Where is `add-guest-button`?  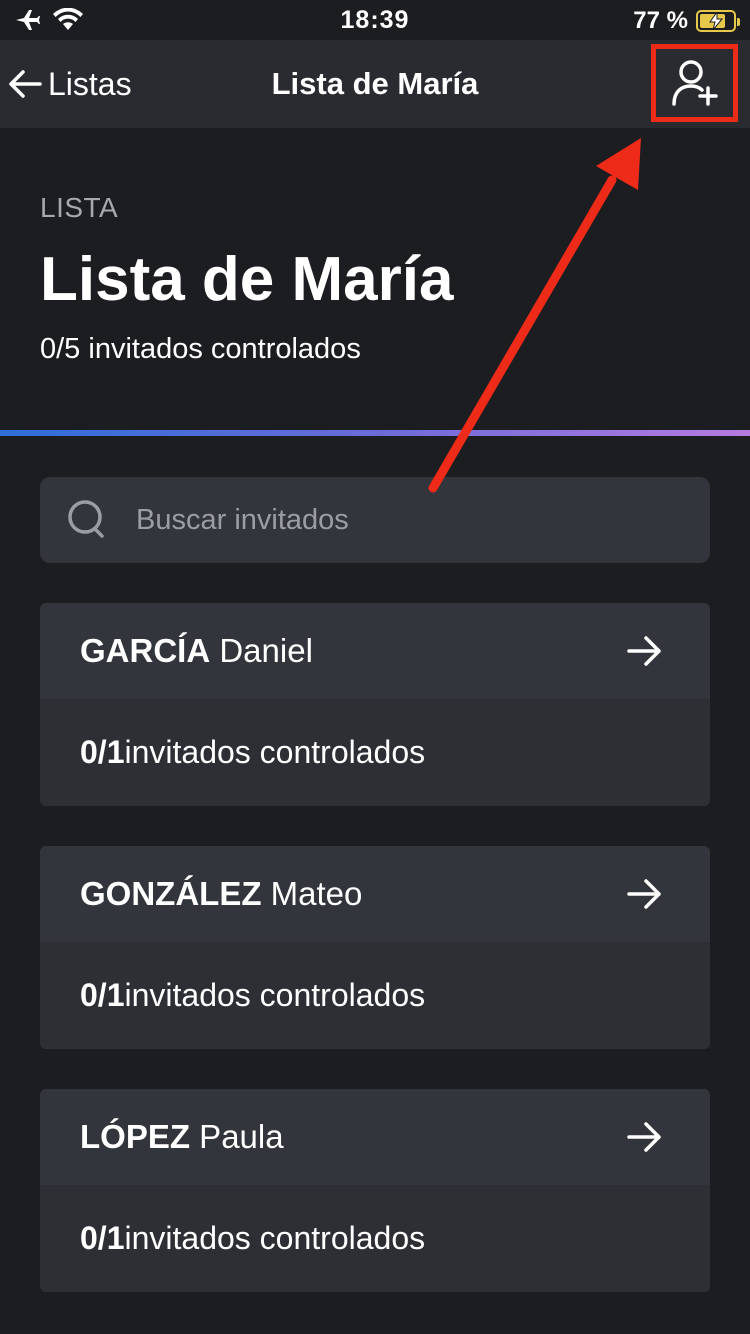 add-guest-button is located at coordinates (694, 83).